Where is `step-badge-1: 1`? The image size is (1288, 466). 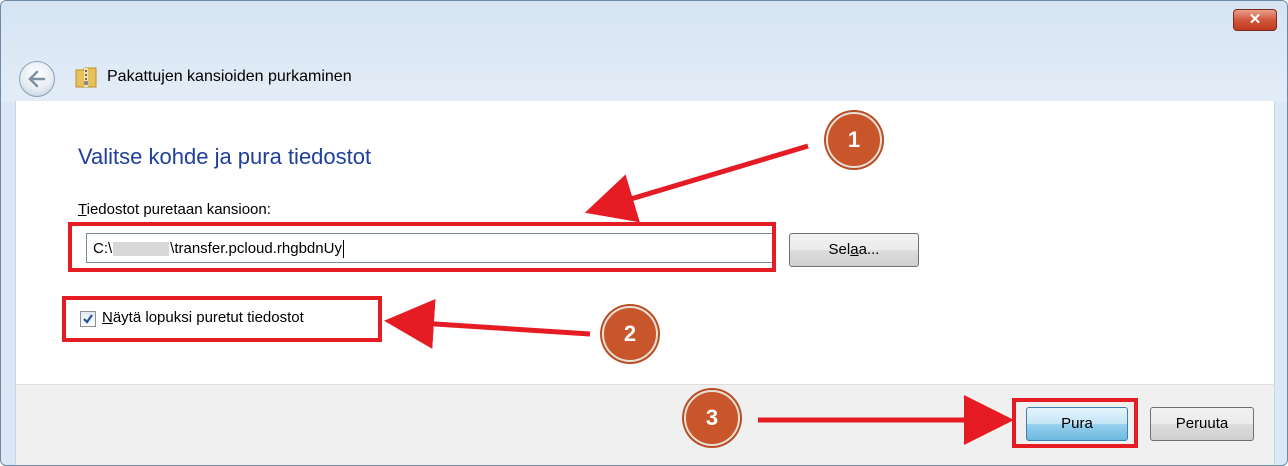 step-badge-1: 1 is located at coordinates (854, 140).